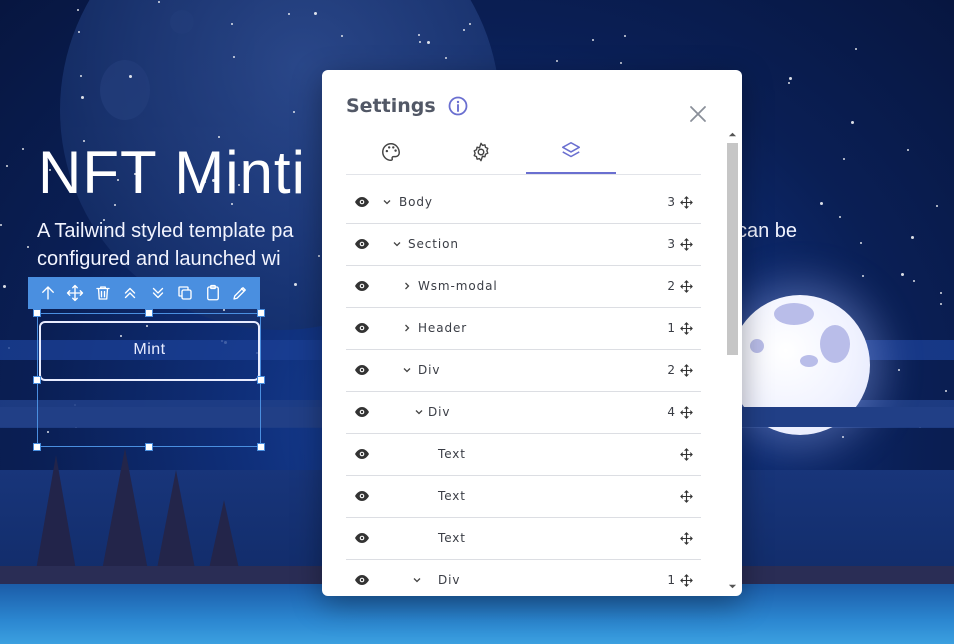  Describe the element at coordinates (391, 106) in the screenshot. I see `settings-title: Settings` at that location.